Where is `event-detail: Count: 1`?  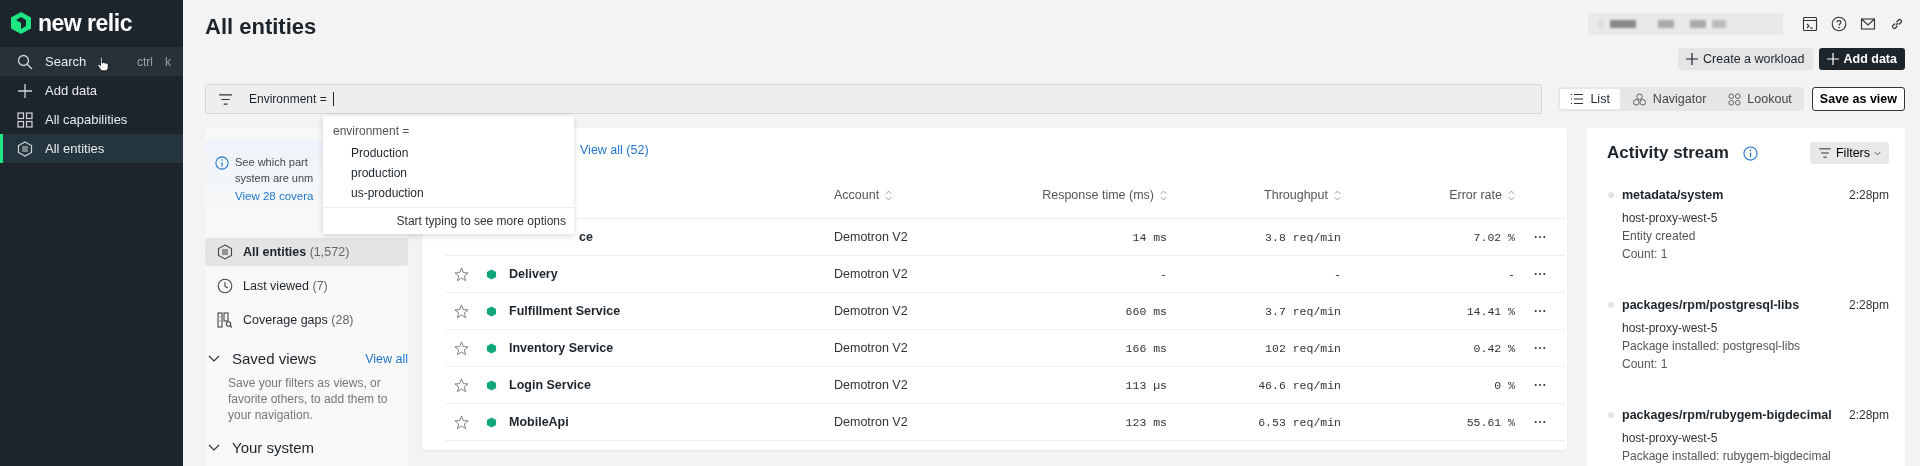 event-detail: Count: 1 is located at coordinates (1645, 364).